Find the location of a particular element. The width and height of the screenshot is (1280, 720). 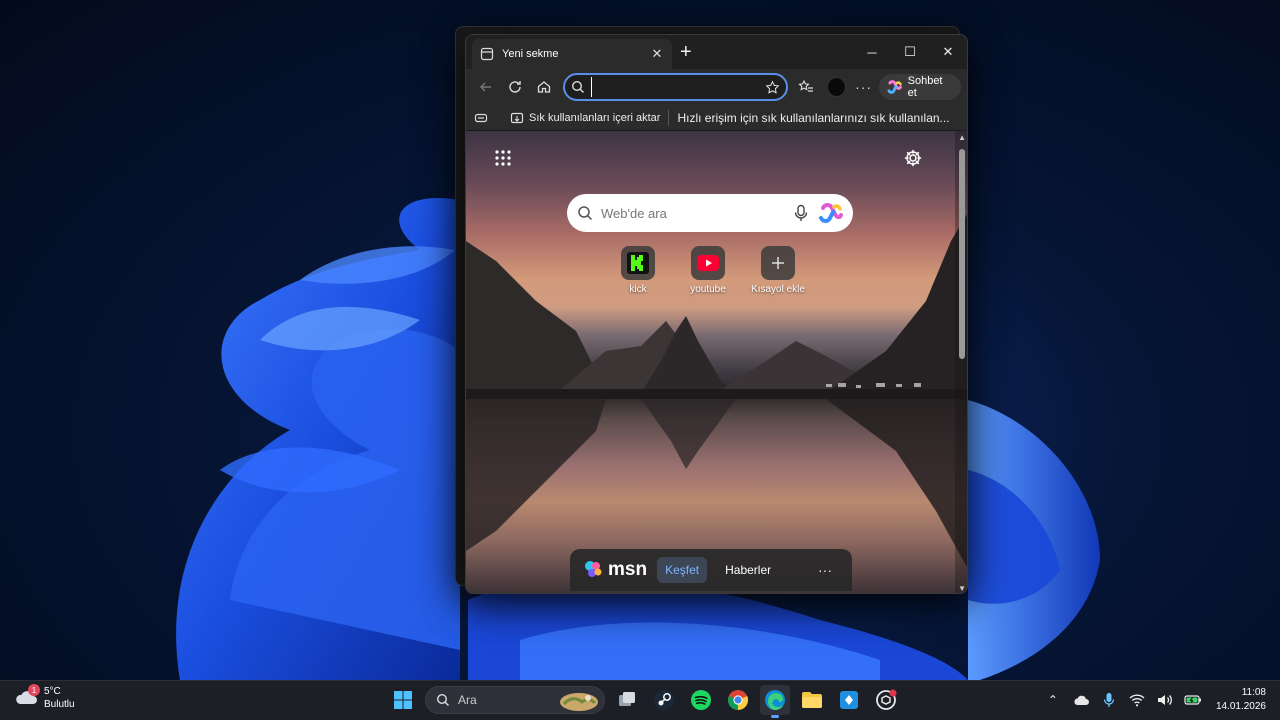

edge-icon is located at coordinates (775, 700).